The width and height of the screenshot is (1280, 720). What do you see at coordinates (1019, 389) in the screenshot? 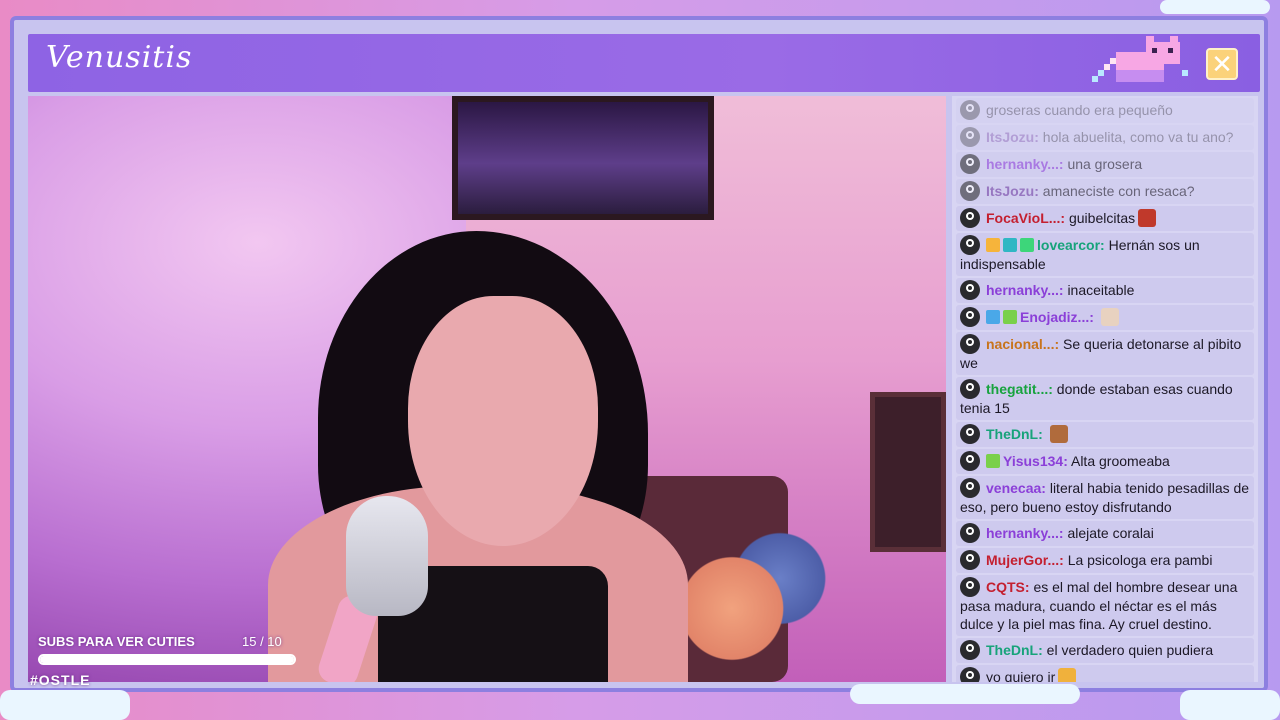
I see `chat-username: thegatit...:` at bounding box center [1019, 389].